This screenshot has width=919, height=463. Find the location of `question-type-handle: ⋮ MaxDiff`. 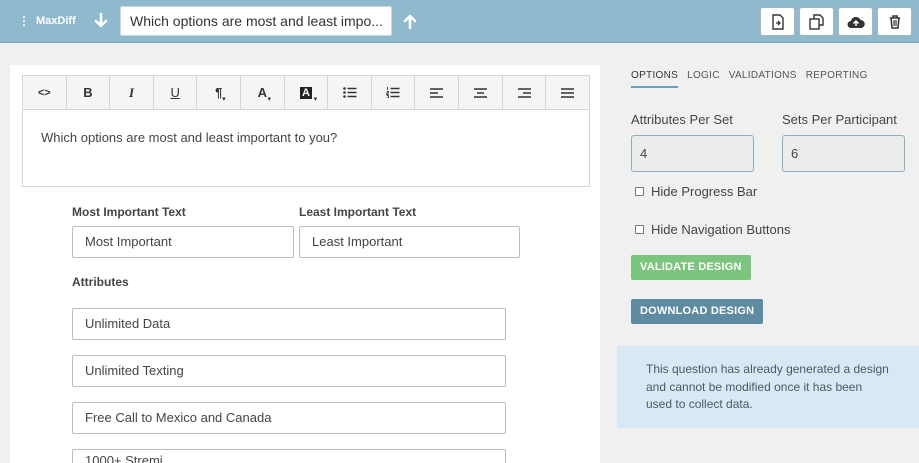

question-type-handle: ⋮ MaxDiff is located at coordinates (47, 21).